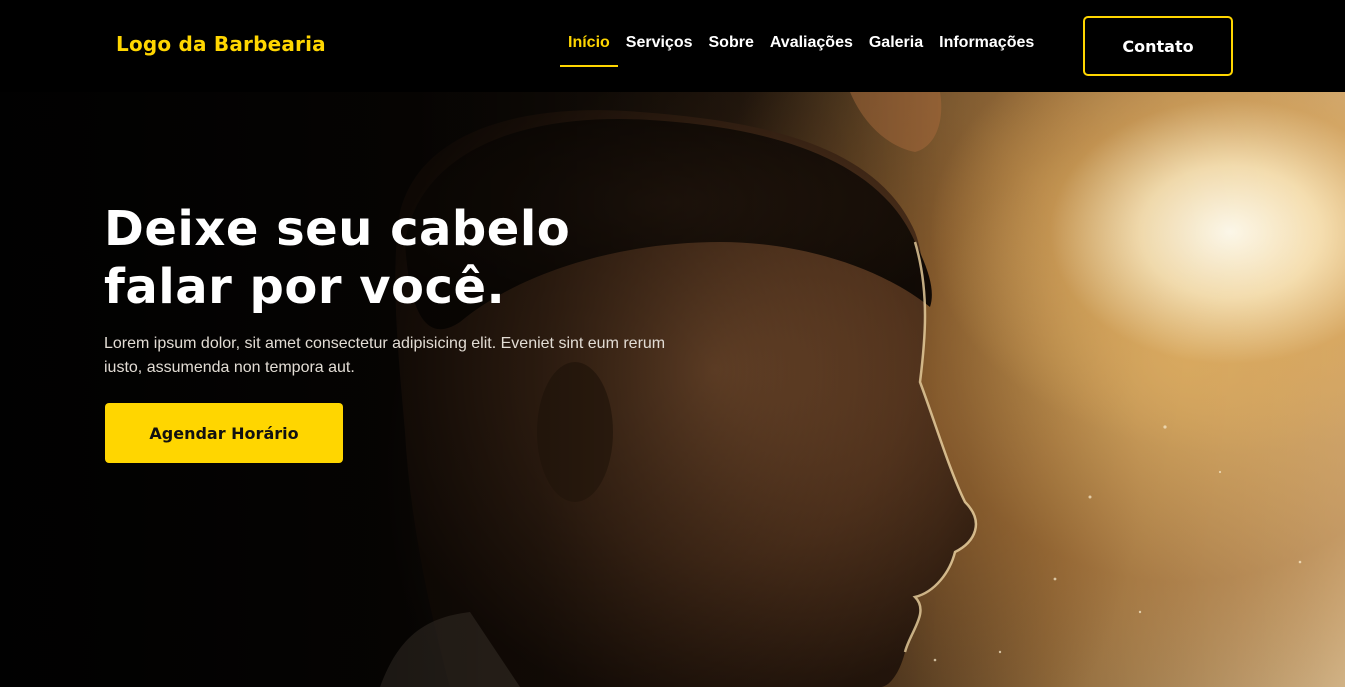  I want to click on nav-link-sobre: Sobre, so click(731, 33).